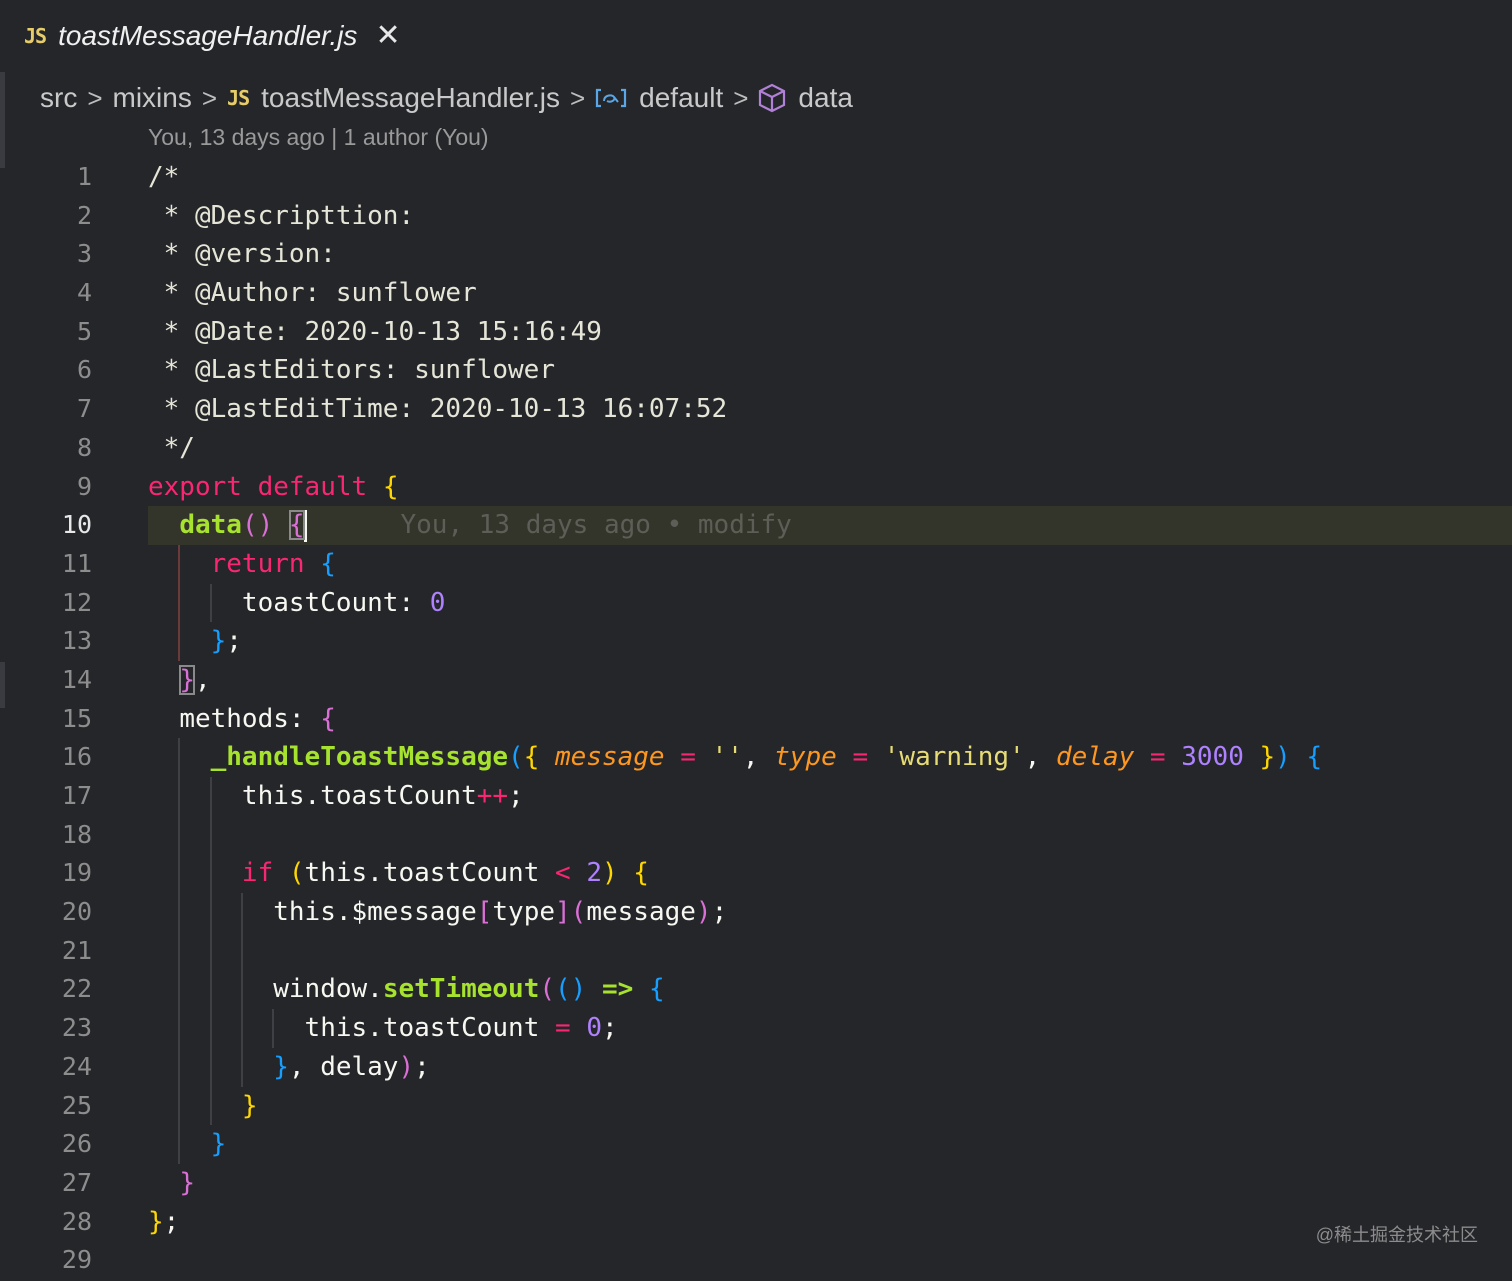  Describe the element at coordinates (76, 718) in the screenshot. I see `line-number: 15` at that location.